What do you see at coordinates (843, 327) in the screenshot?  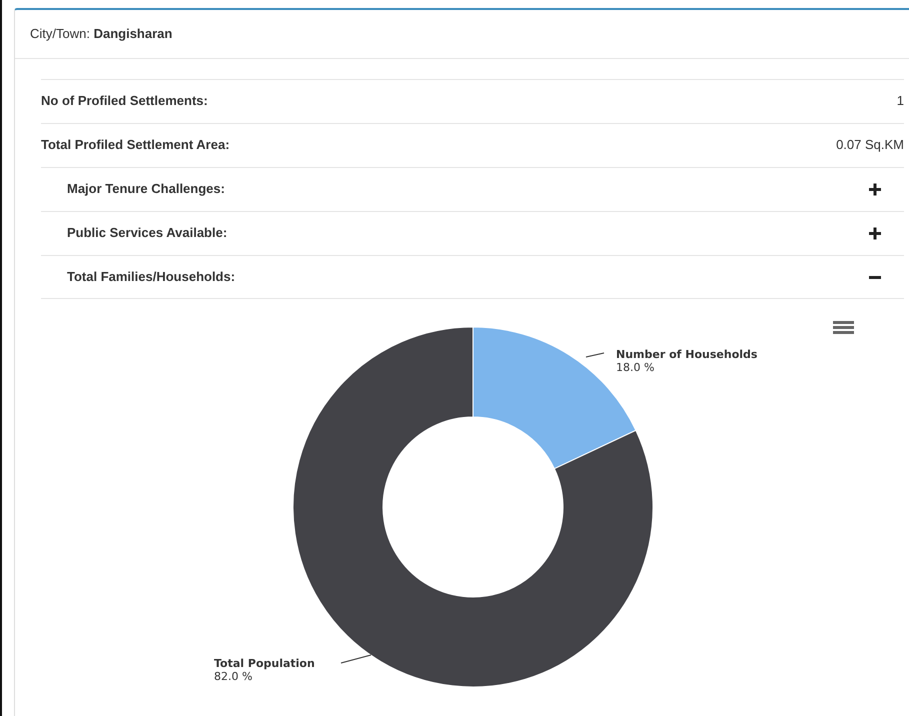 I see `menu-icon` at bounding box center [843, 327].